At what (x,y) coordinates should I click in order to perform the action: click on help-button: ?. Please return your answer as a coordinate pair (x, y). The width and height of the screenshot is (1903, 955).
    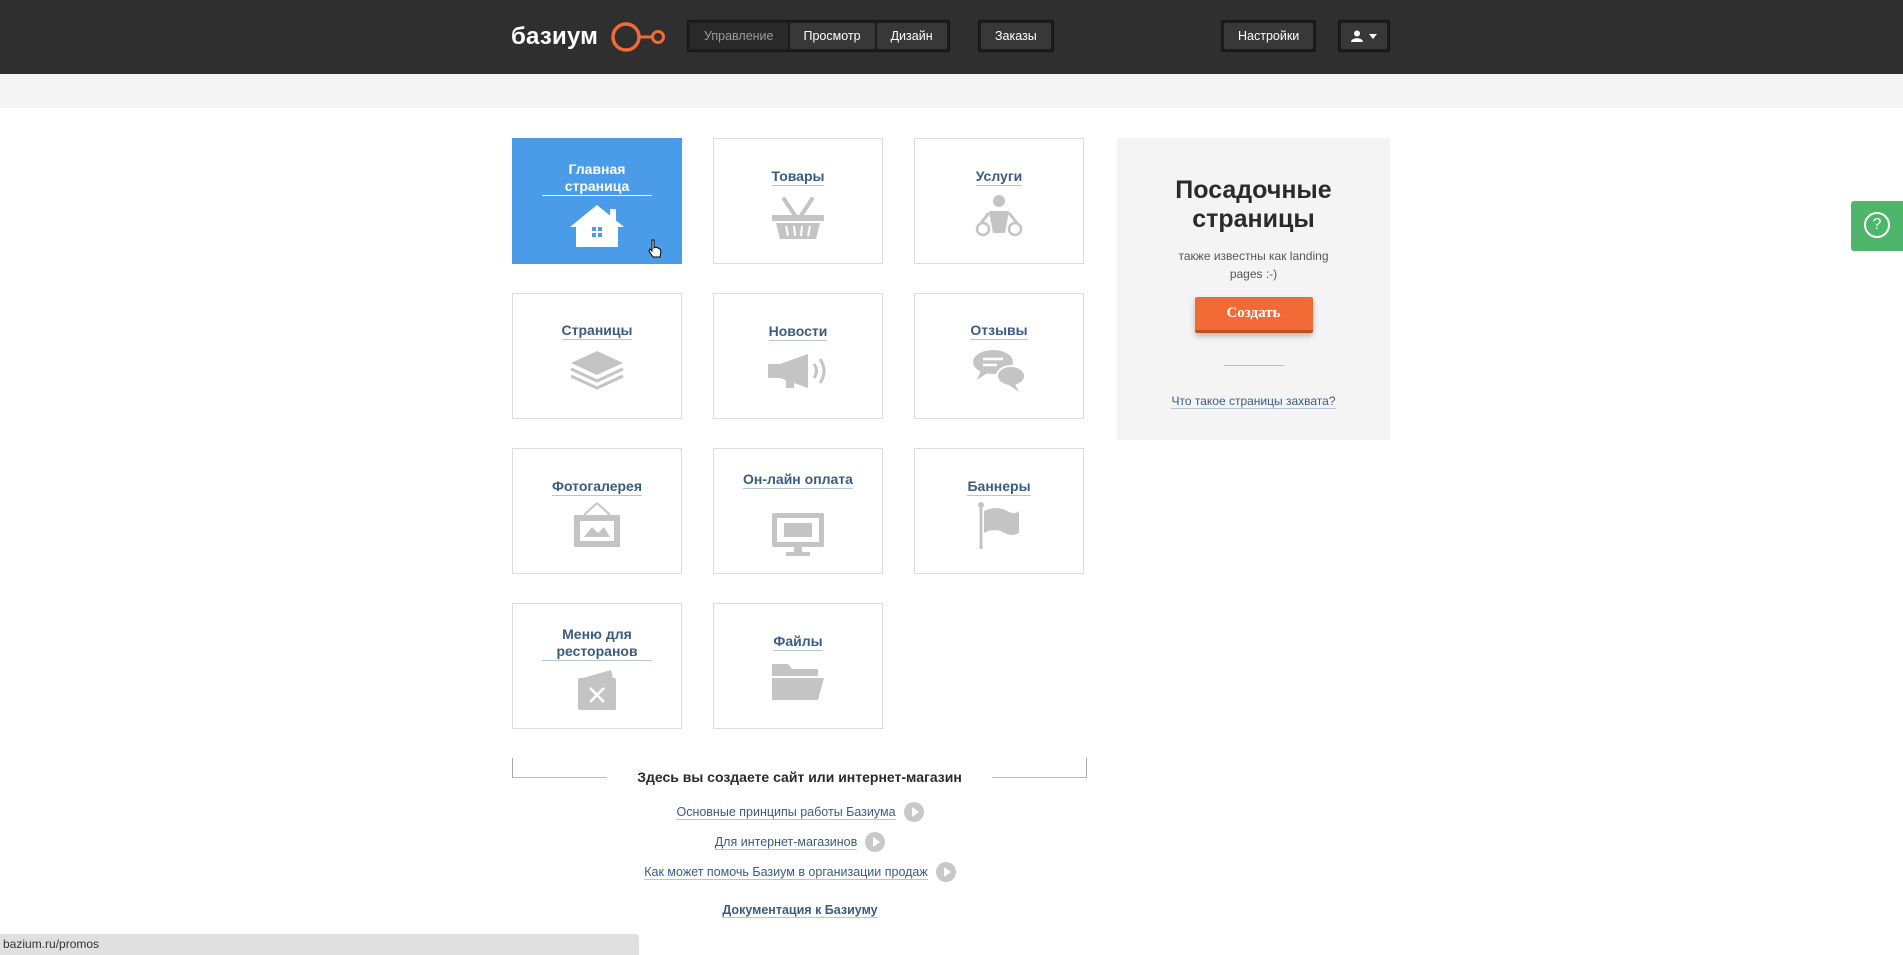
    Looking at the image, I should click on (1877, 226).